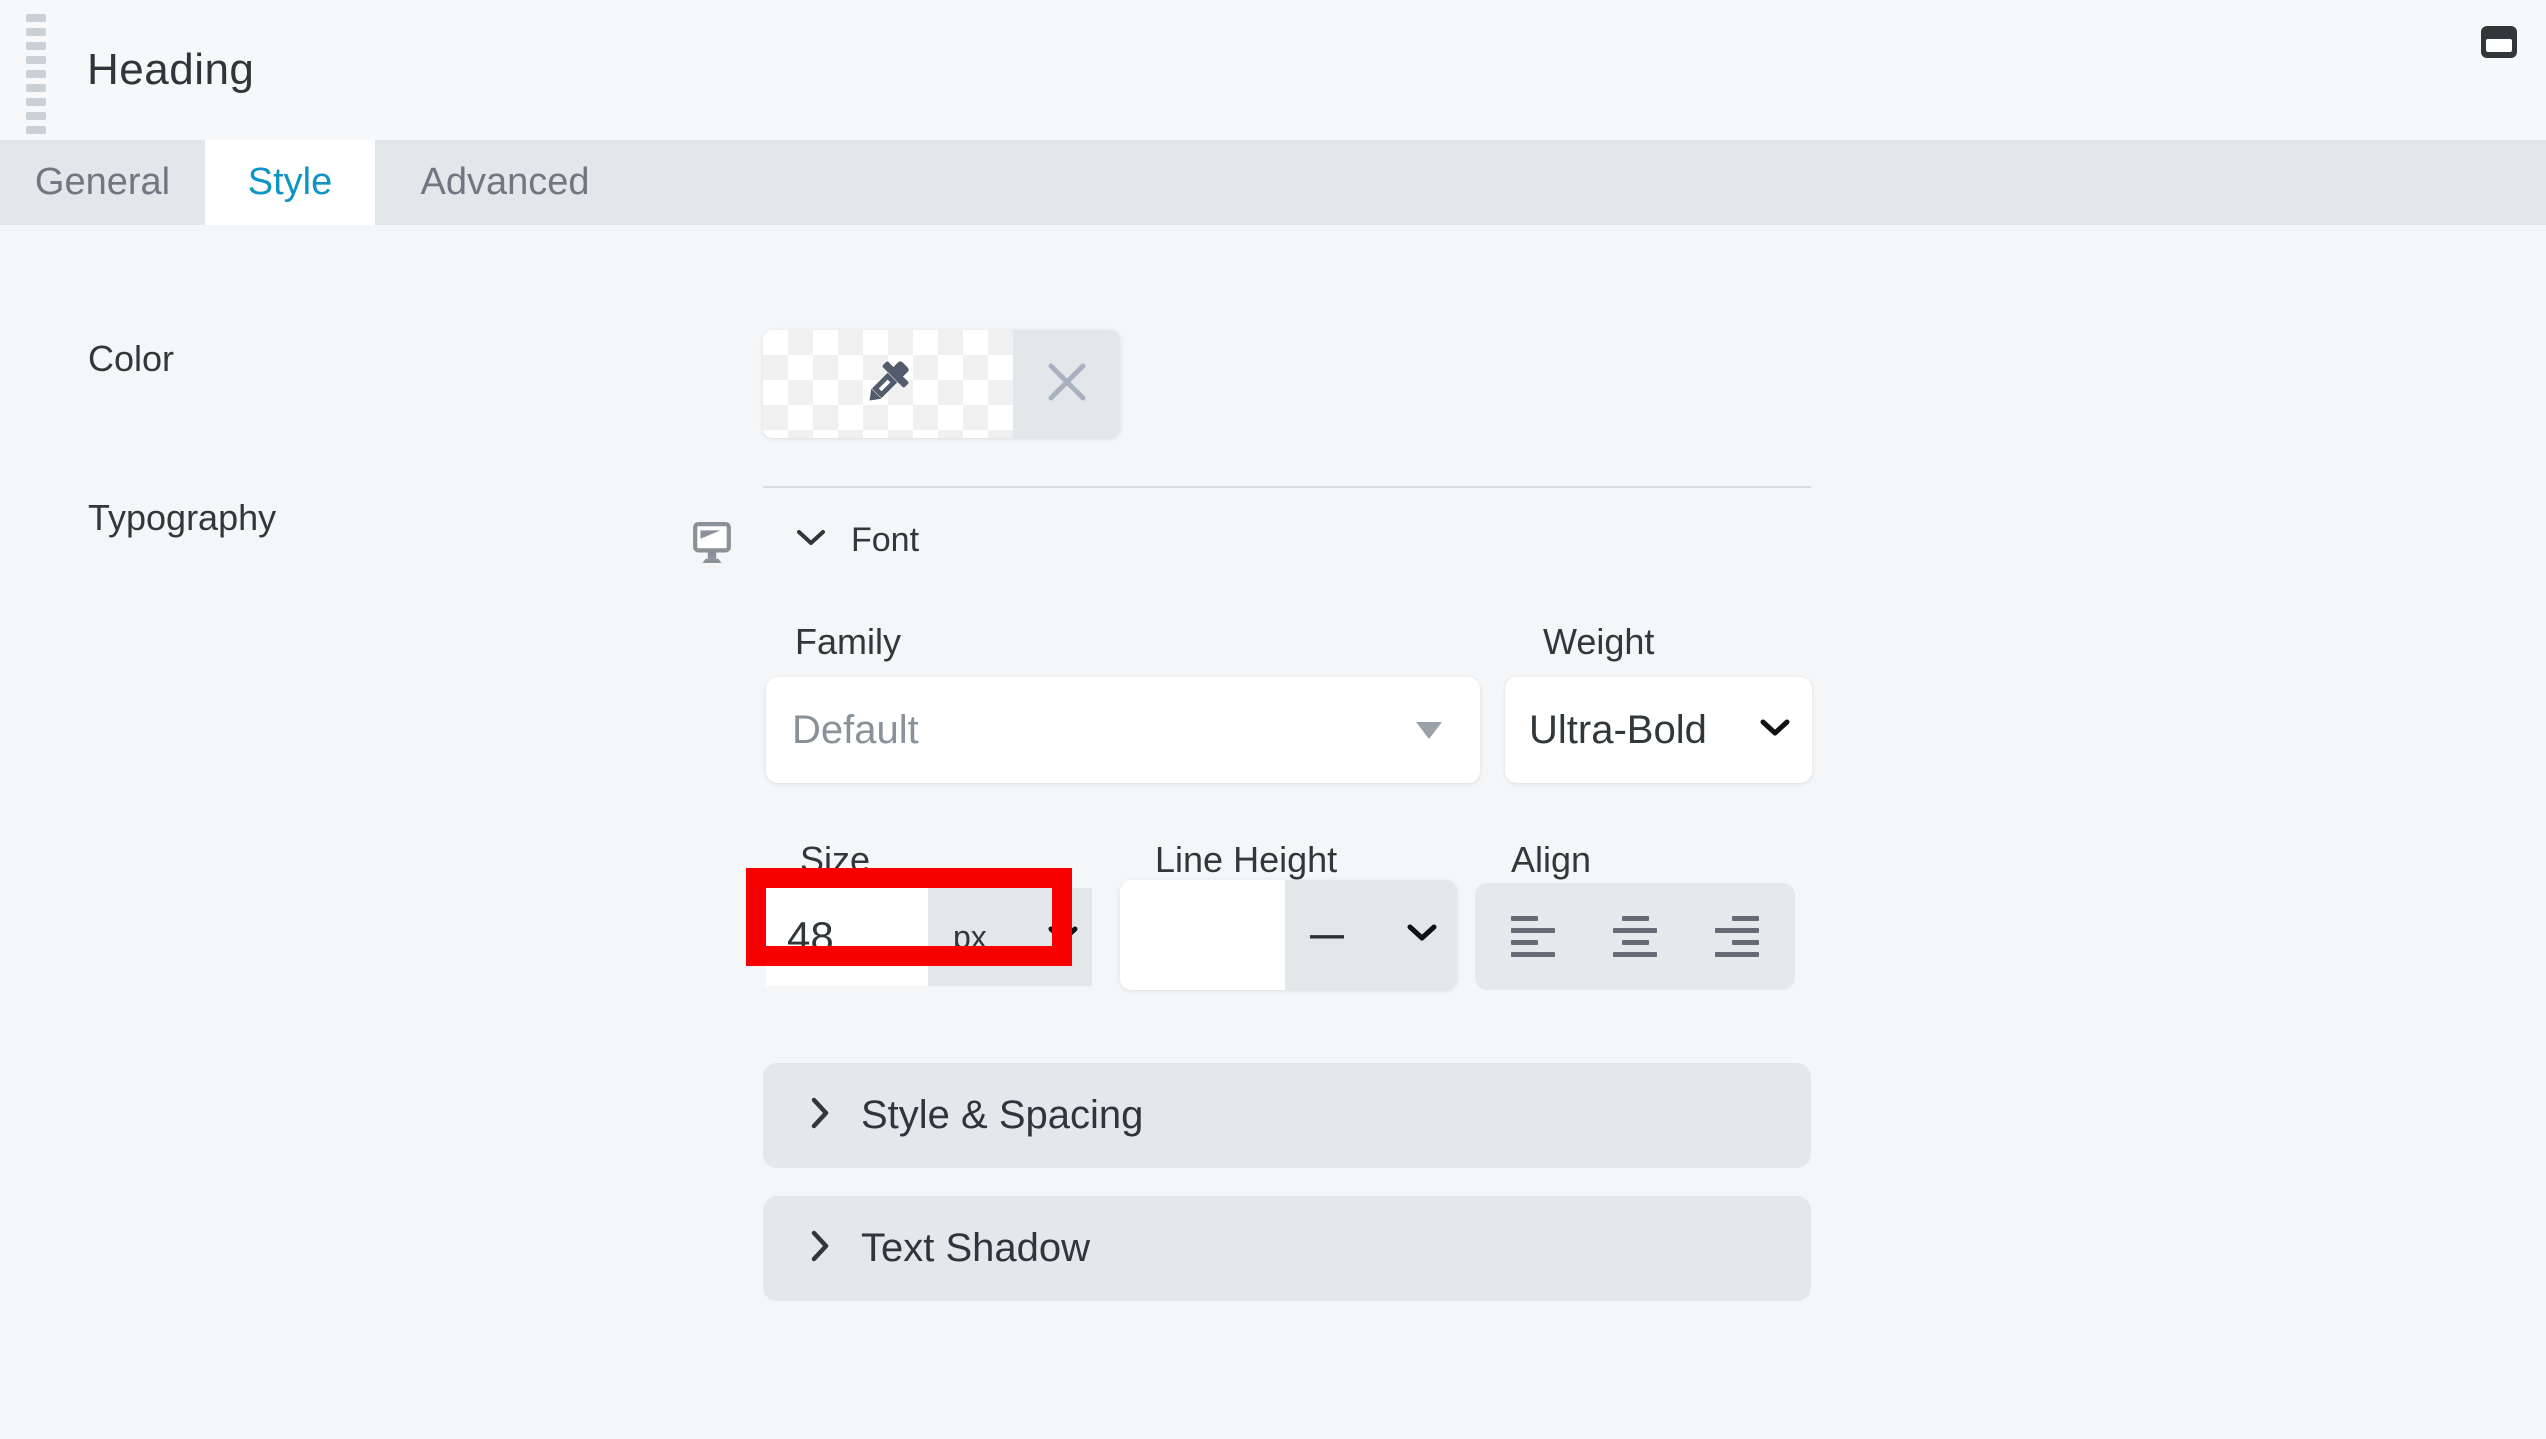 This screenshot has width=2546, height=1439. What do you see at coordinates (1246, 859) in the screenshot?
I see `line-height-label: Line Height` at bounding box center [1246, 859].